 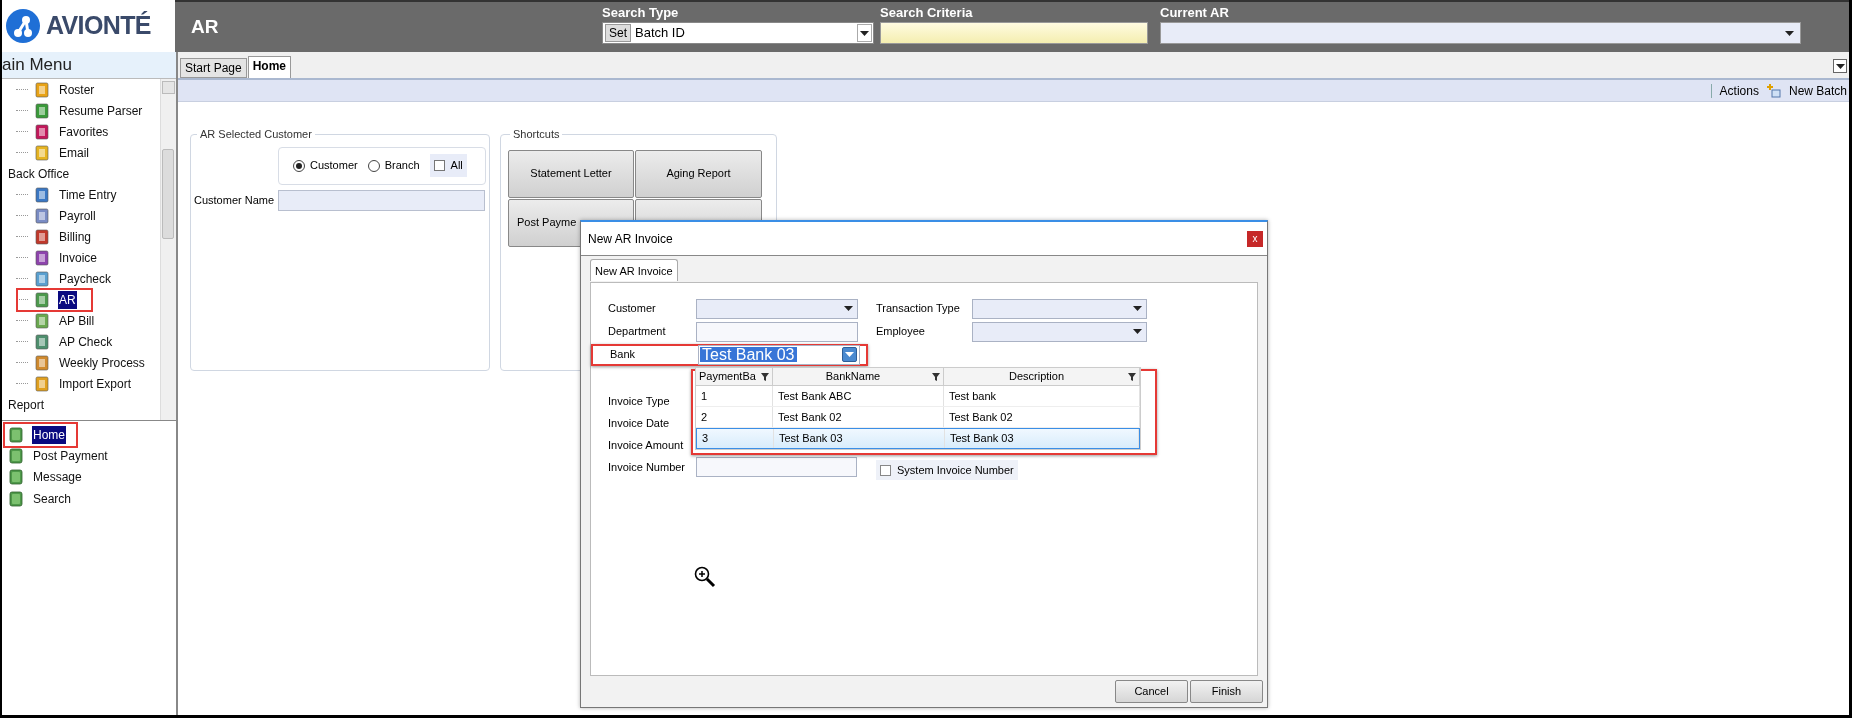 What do you see at coordinates (39, 173) in the screenshot?
I see `group-label: Back Office` at bounding box center [39, 173].